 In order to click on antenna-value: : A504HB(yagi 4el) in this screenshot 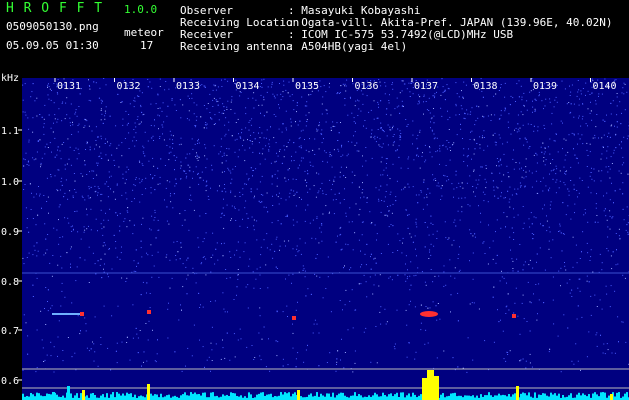, I will do `click(348, 46)`.